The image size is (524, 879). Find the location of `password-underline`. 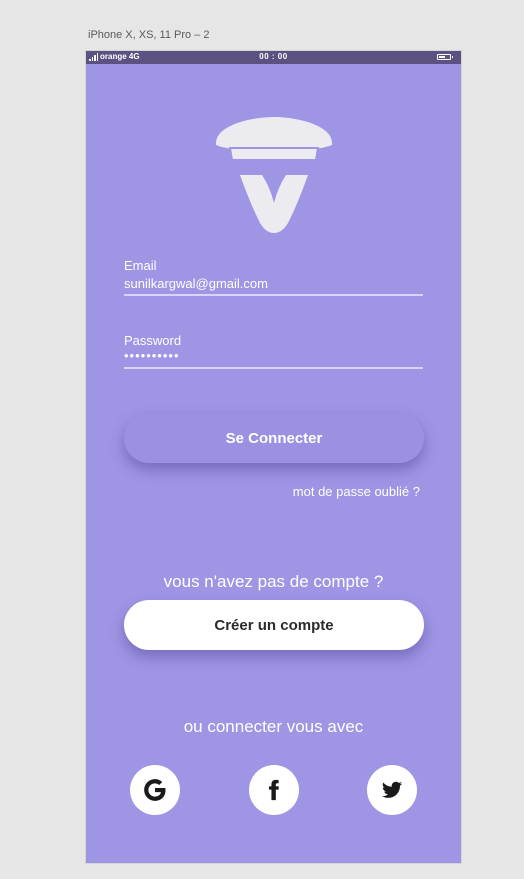

password-underline is located at coordinates (273, 368).